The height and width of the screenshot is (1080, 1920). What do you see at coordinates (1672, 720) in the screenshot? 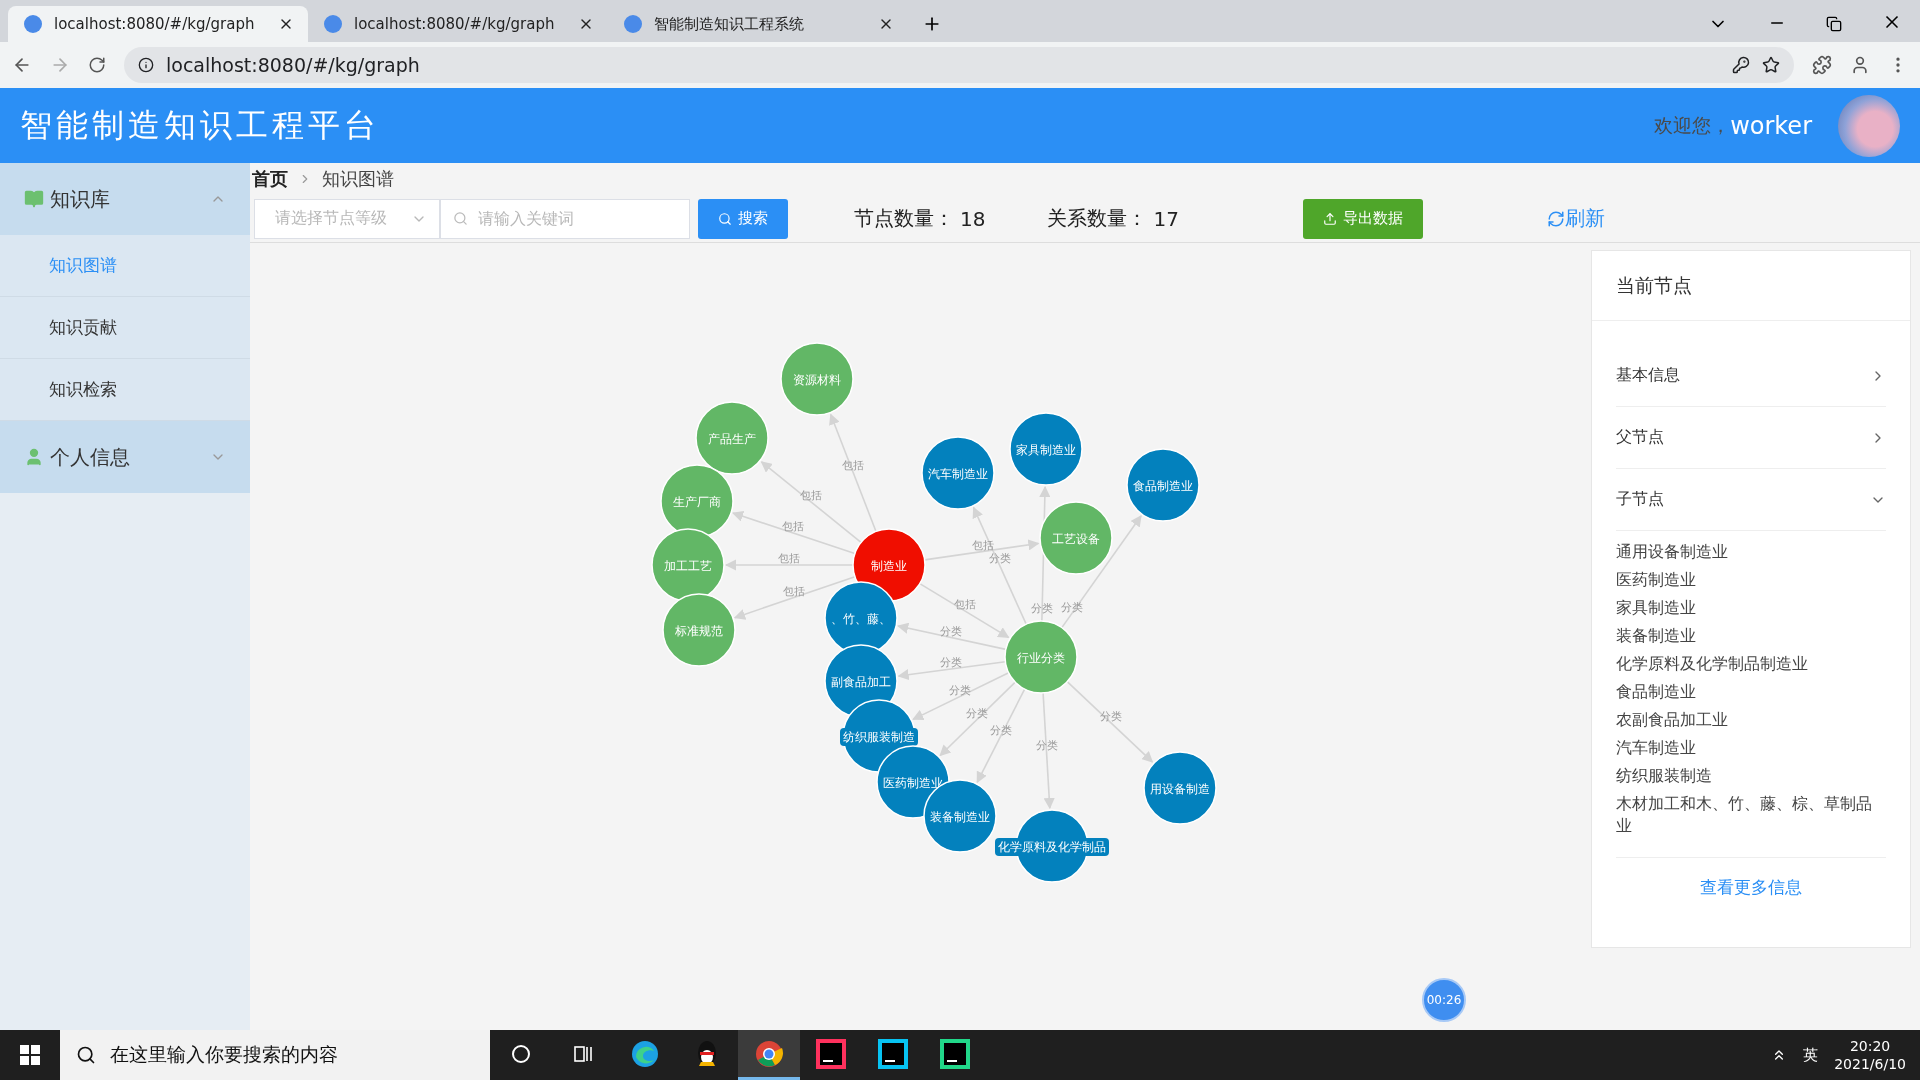
I see `child-node-item: 农副食品加工业` at bounding box center [1672, 720].